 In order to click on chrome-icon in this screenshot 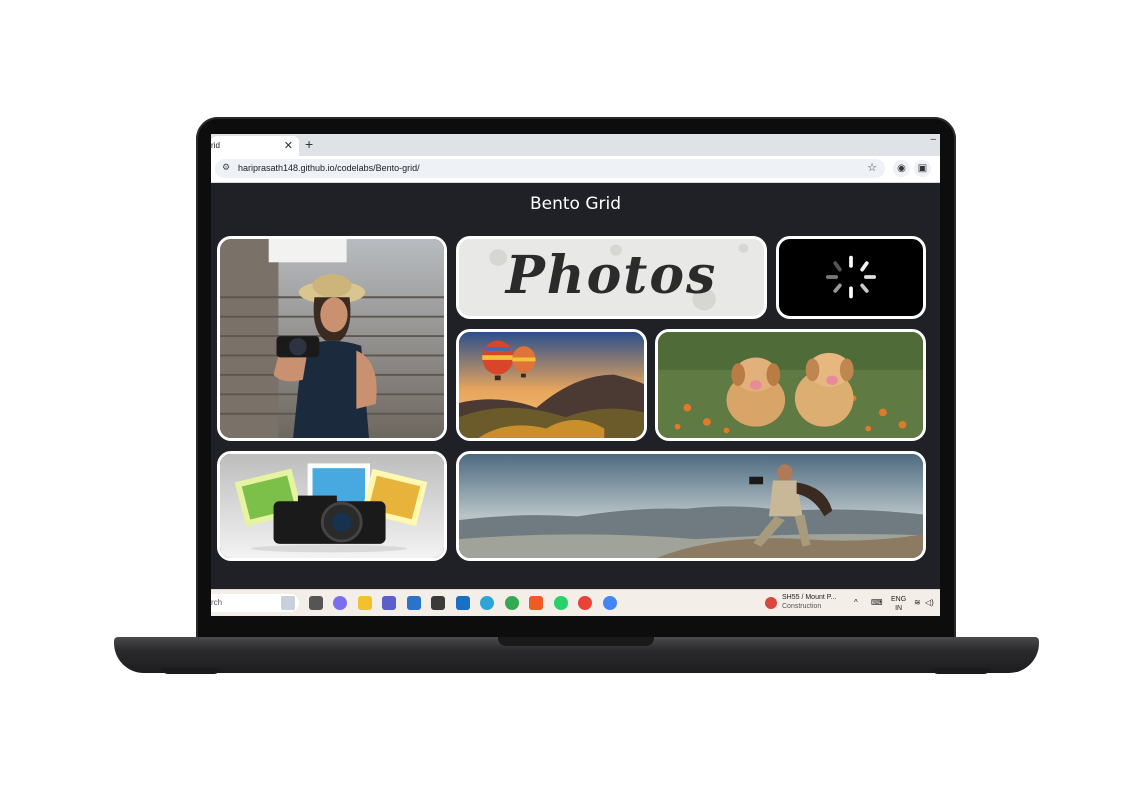, I will do `click(512, 603)`.